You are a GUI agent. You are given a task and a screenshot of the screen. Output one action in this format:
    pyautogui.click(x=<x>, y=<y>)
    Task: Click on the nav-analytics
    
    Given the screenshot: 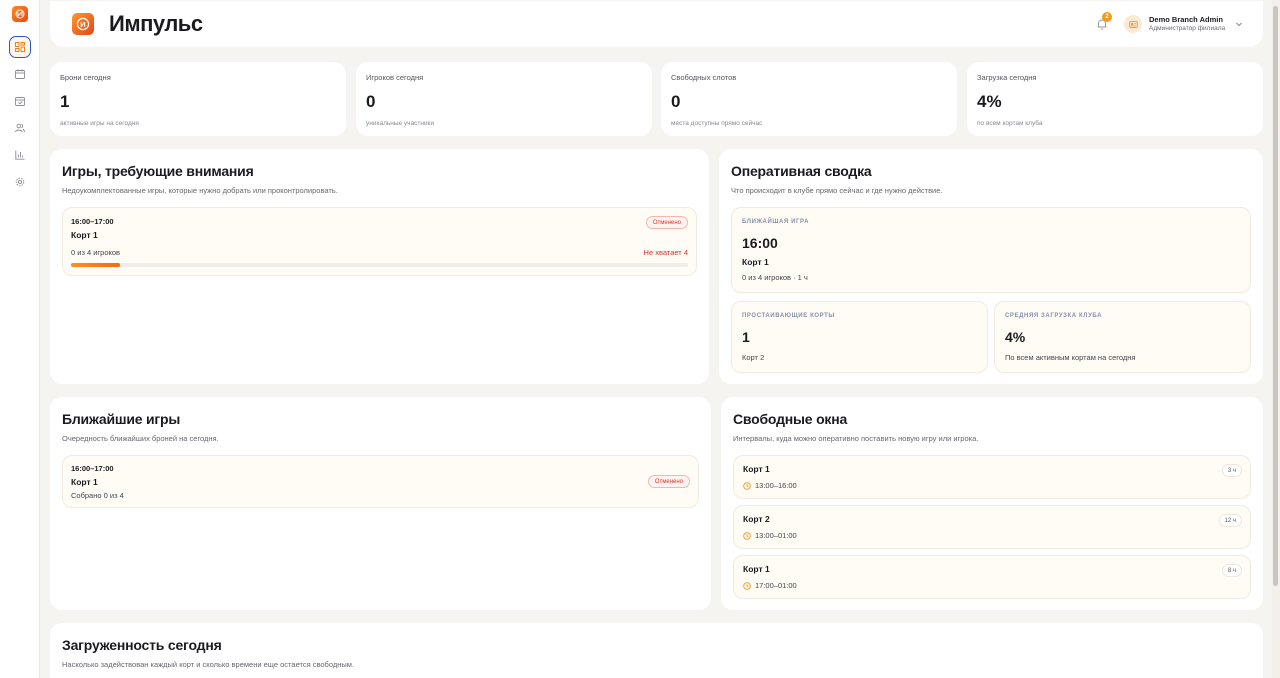 What is the action you would take?
    pyautogui.click(x=20, y=155)
    